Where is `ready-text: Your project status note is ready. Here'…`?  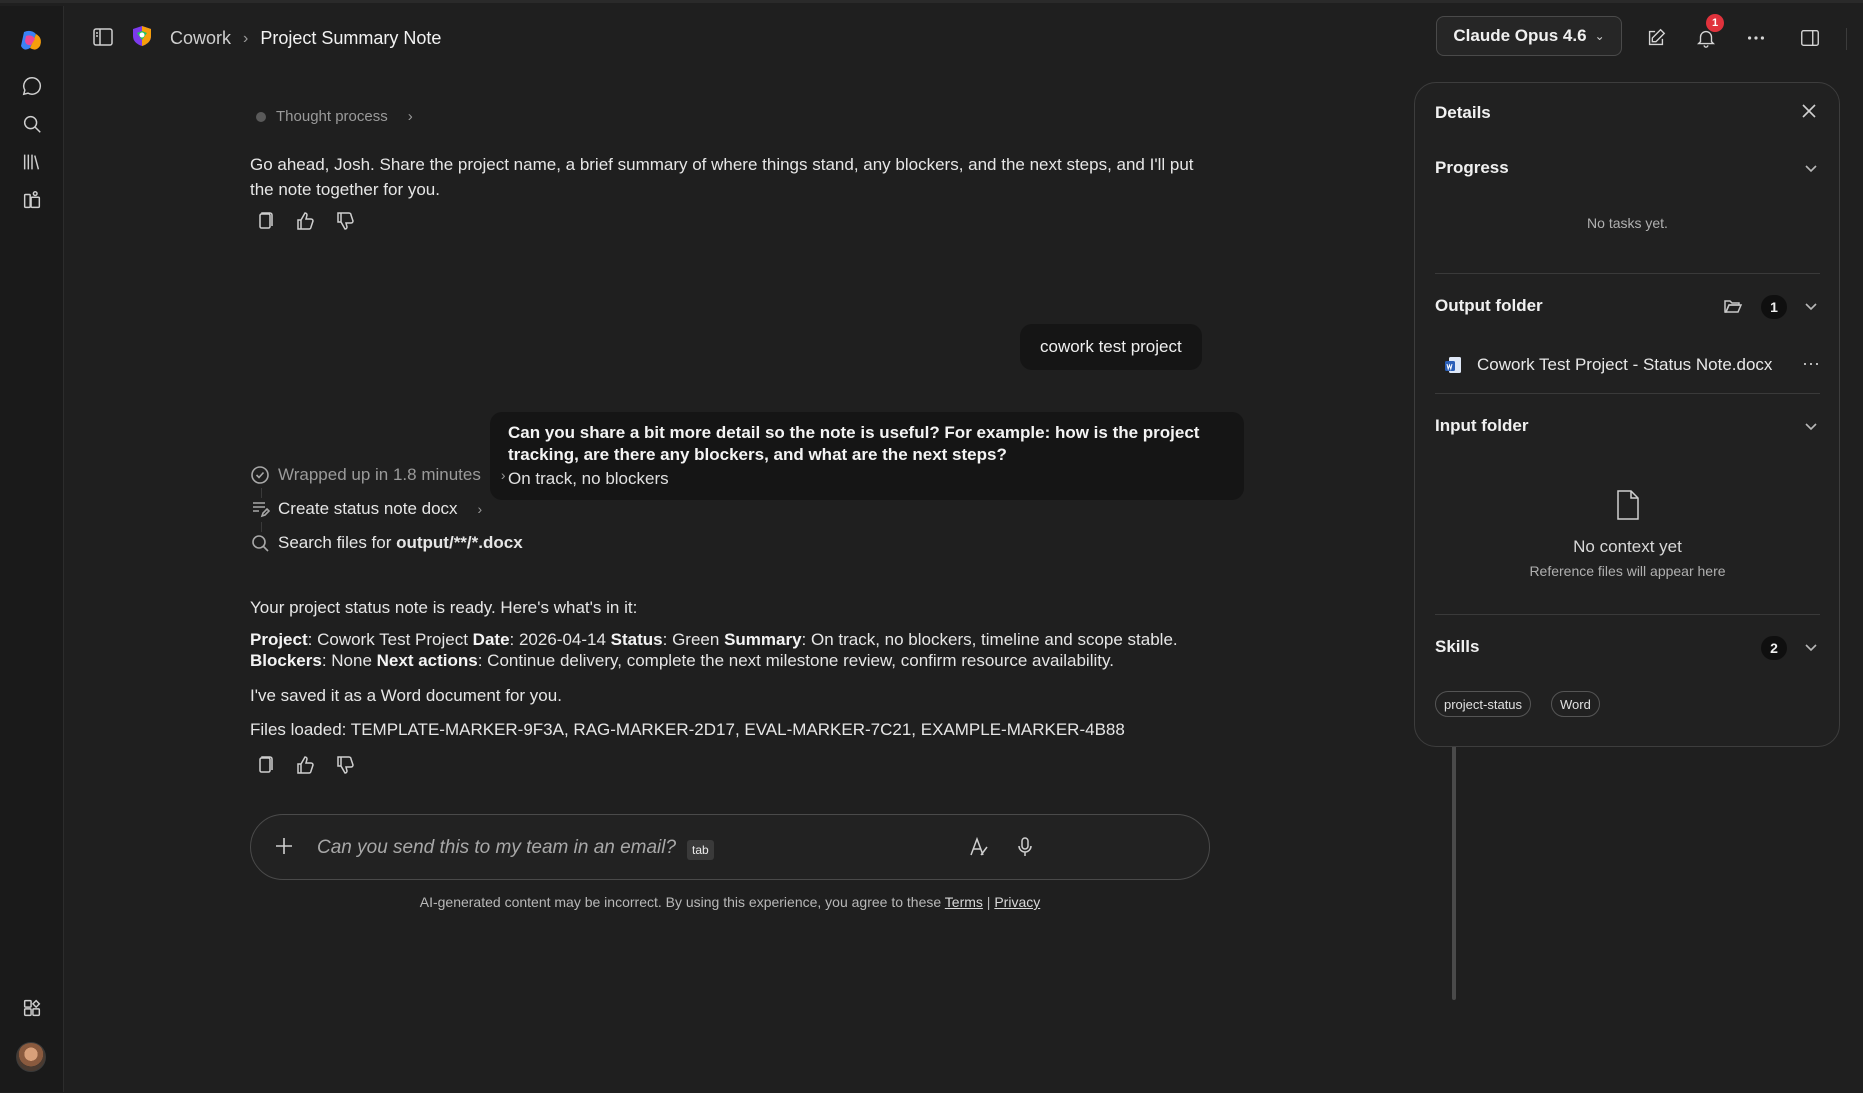
ready-text: Your project status note is ready. Here'… is located at coordinates (444, 607).